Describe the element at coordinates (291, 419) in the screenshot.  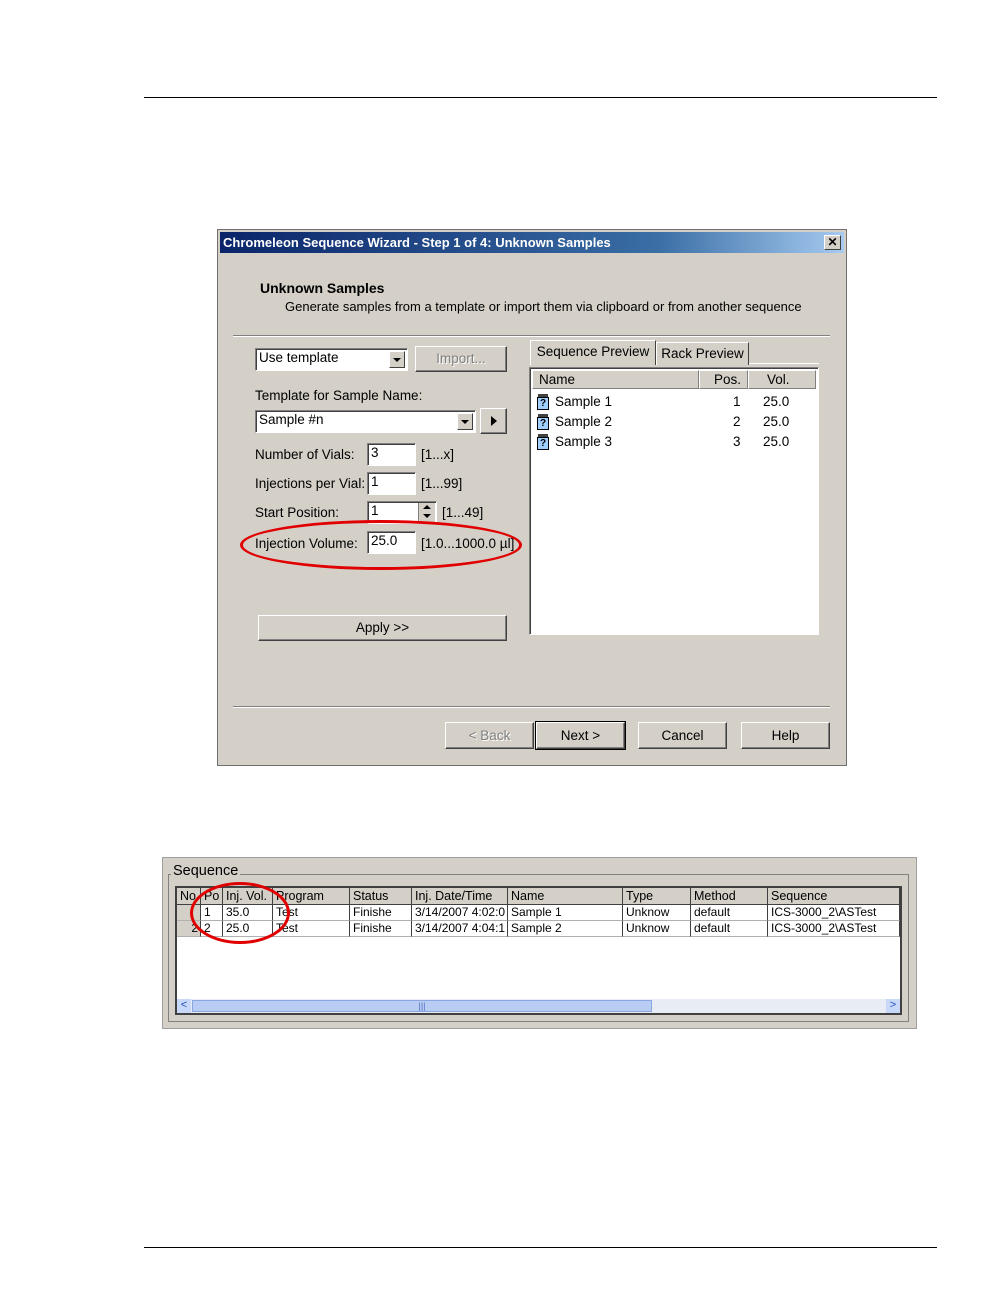
I see `template-dropdown-value: Sample #n` at that location.